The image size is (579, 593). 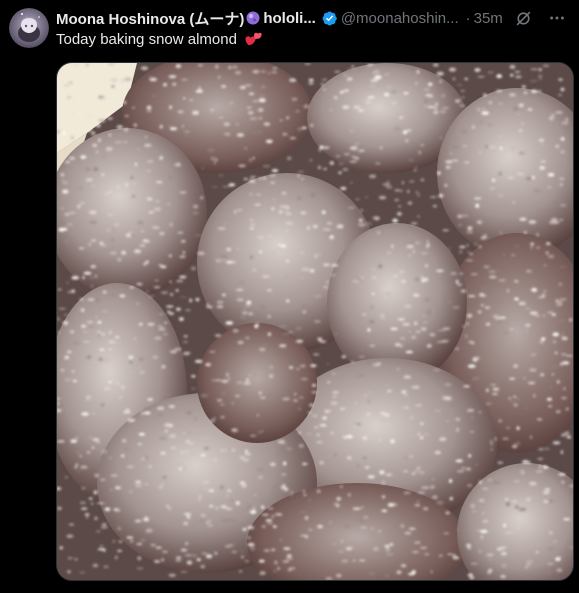 What do you see at coordinates (488, 18) in the screenshot?
I see `tweet-timestamp: 35m` at bounding box center [488, 18].